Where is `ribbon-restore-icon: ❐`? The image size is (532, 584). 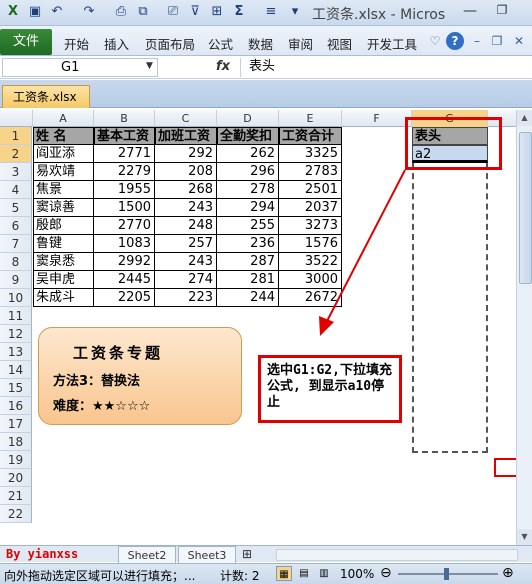 ribbon-restore-icon: ❐ is located at coordinates (497, 41).